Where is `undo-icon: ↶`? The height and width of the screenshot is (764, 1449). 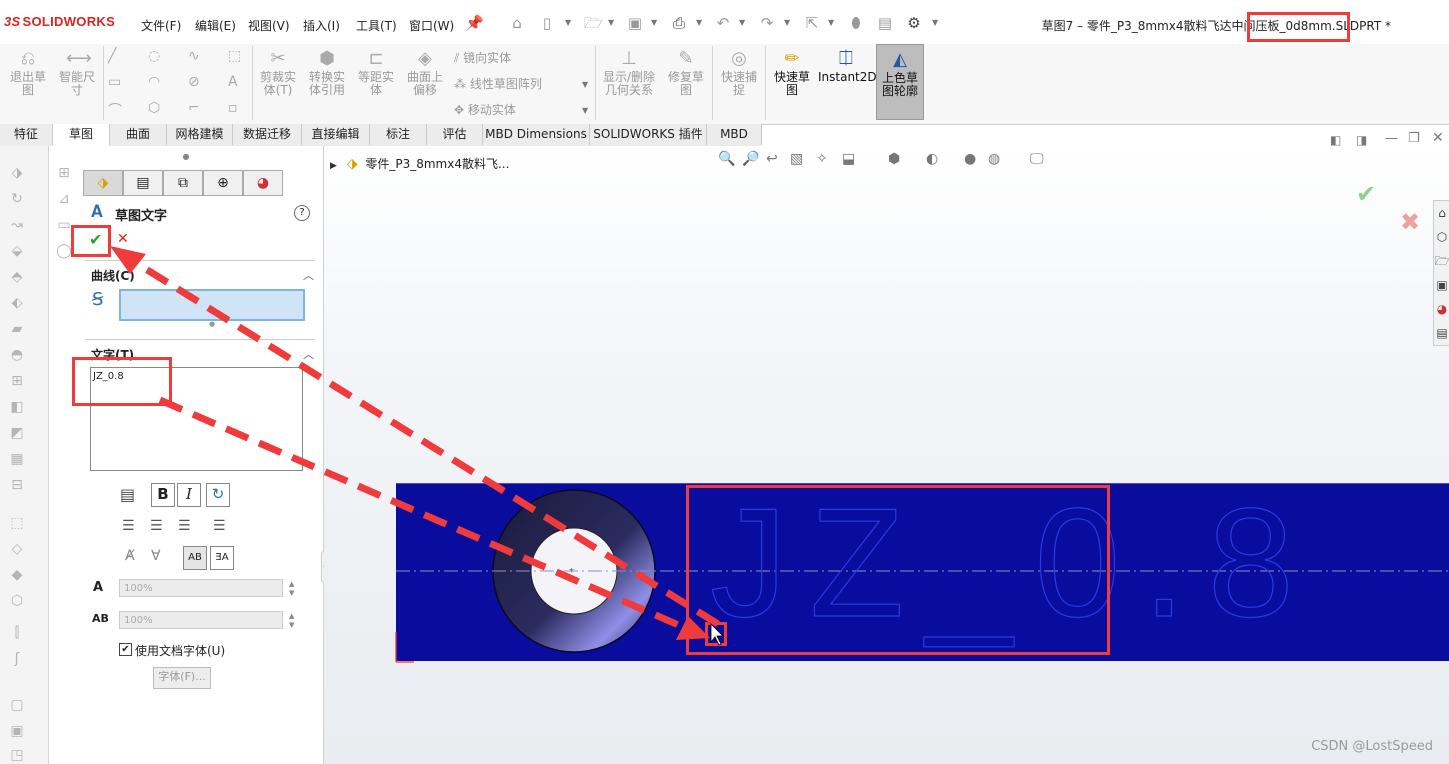 undo-icon: ↶ is located at coordinates (723, 23).